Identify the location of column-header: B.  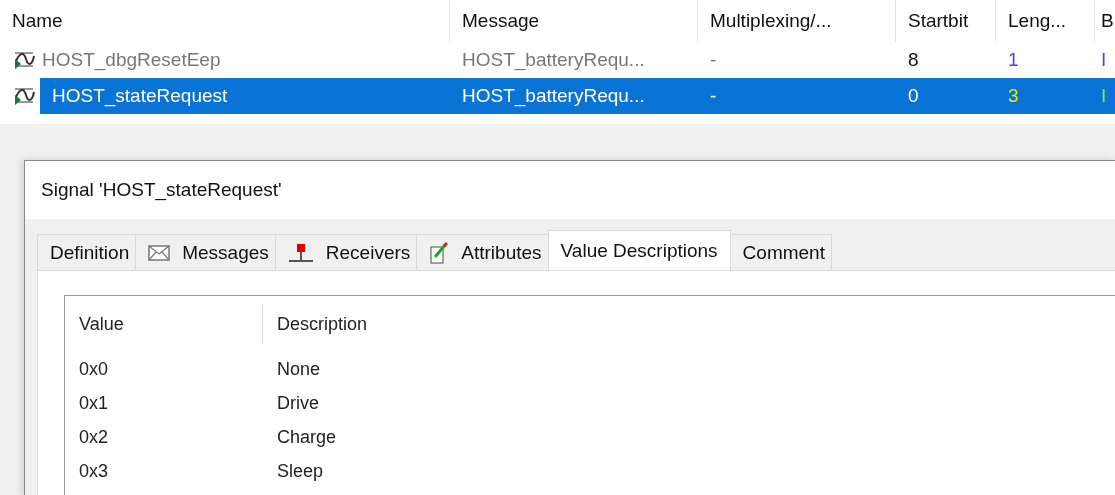
(1105, 21).